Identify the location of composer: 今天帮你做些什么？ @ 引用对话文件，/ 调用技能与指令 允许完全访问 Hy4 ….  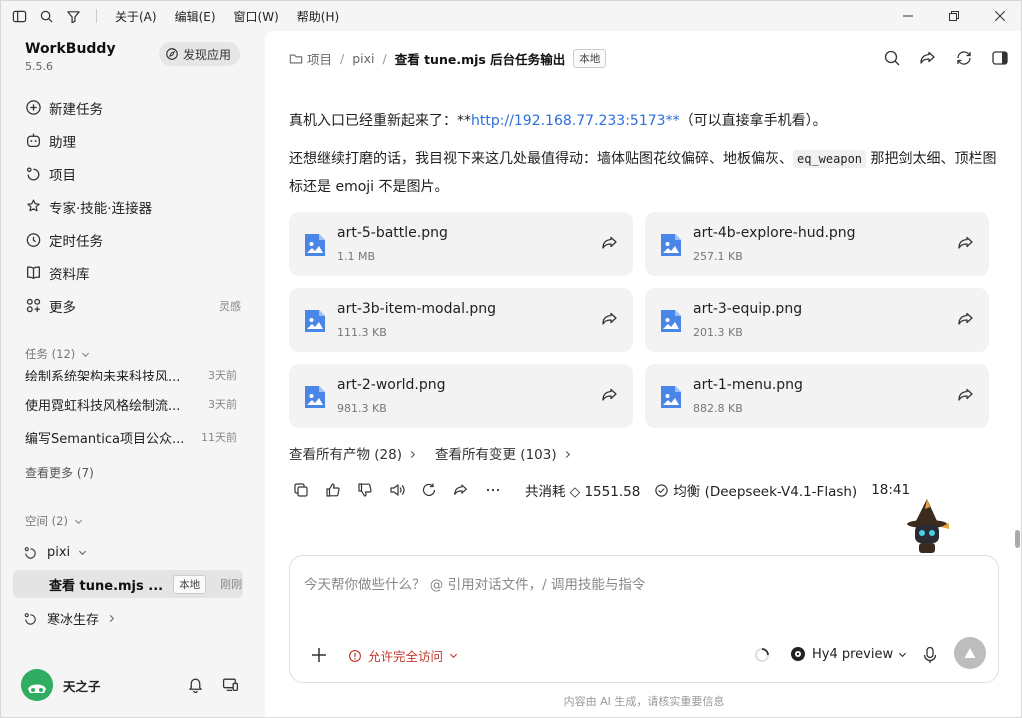
(644, 619).